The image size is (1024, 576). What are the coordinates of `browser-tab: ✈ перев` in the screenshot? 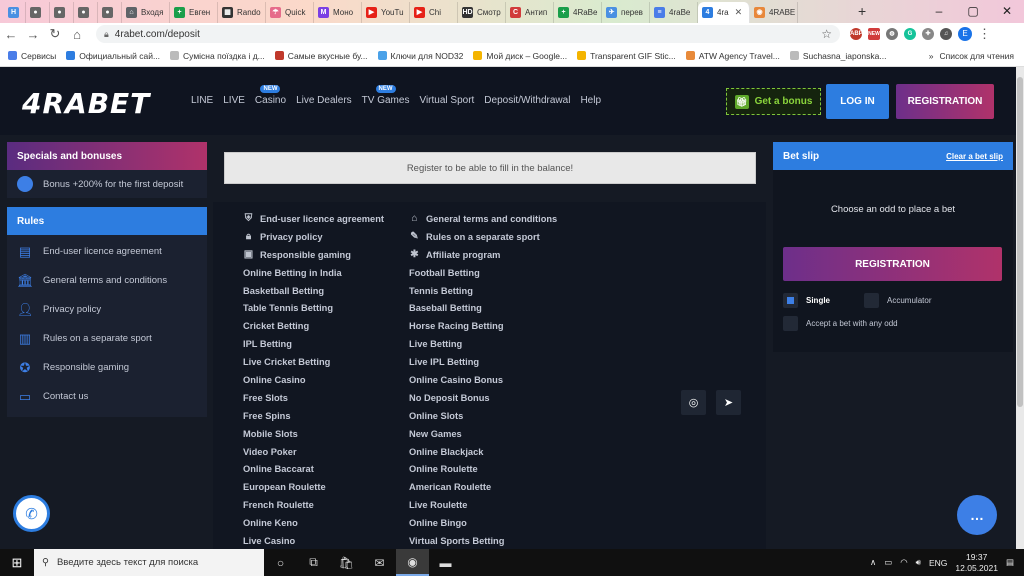 It's located at (626, 12).